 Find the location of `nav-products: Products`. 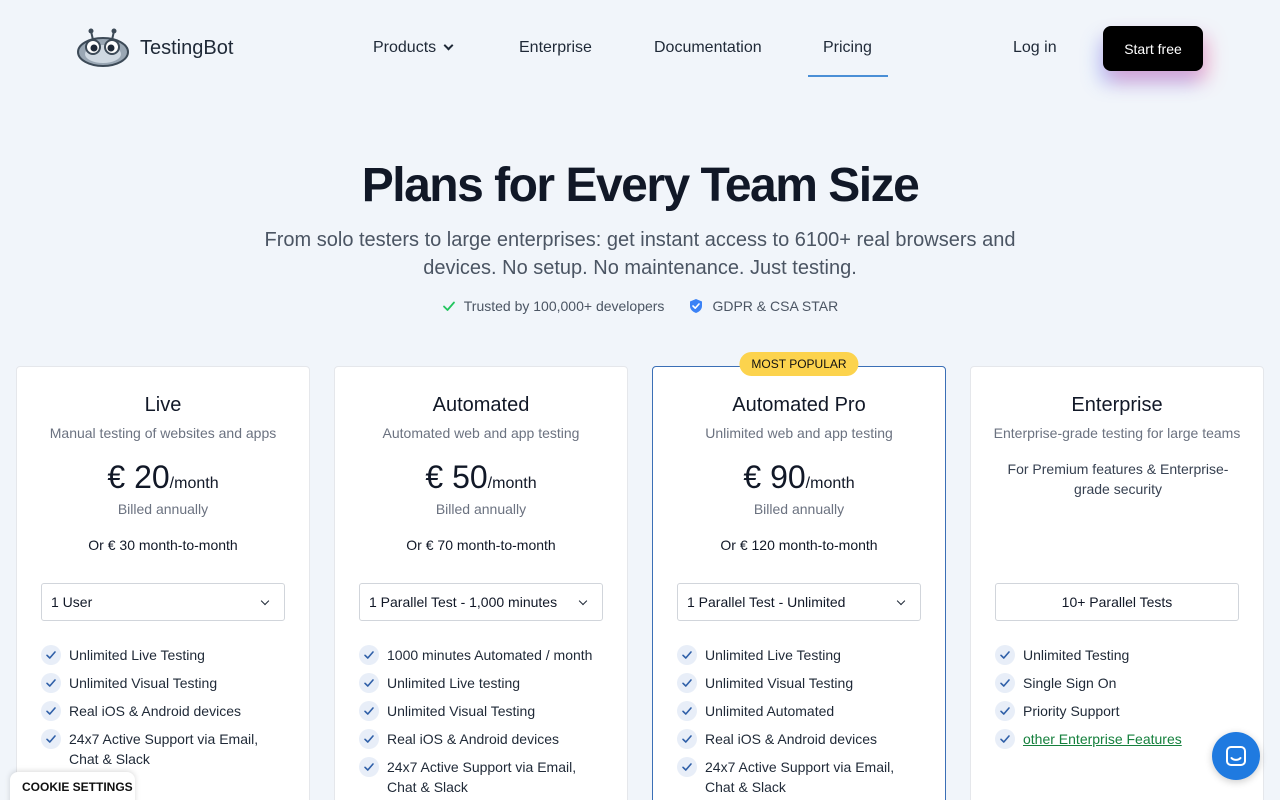

nav-products: Products is located at coordinates (413, 48).